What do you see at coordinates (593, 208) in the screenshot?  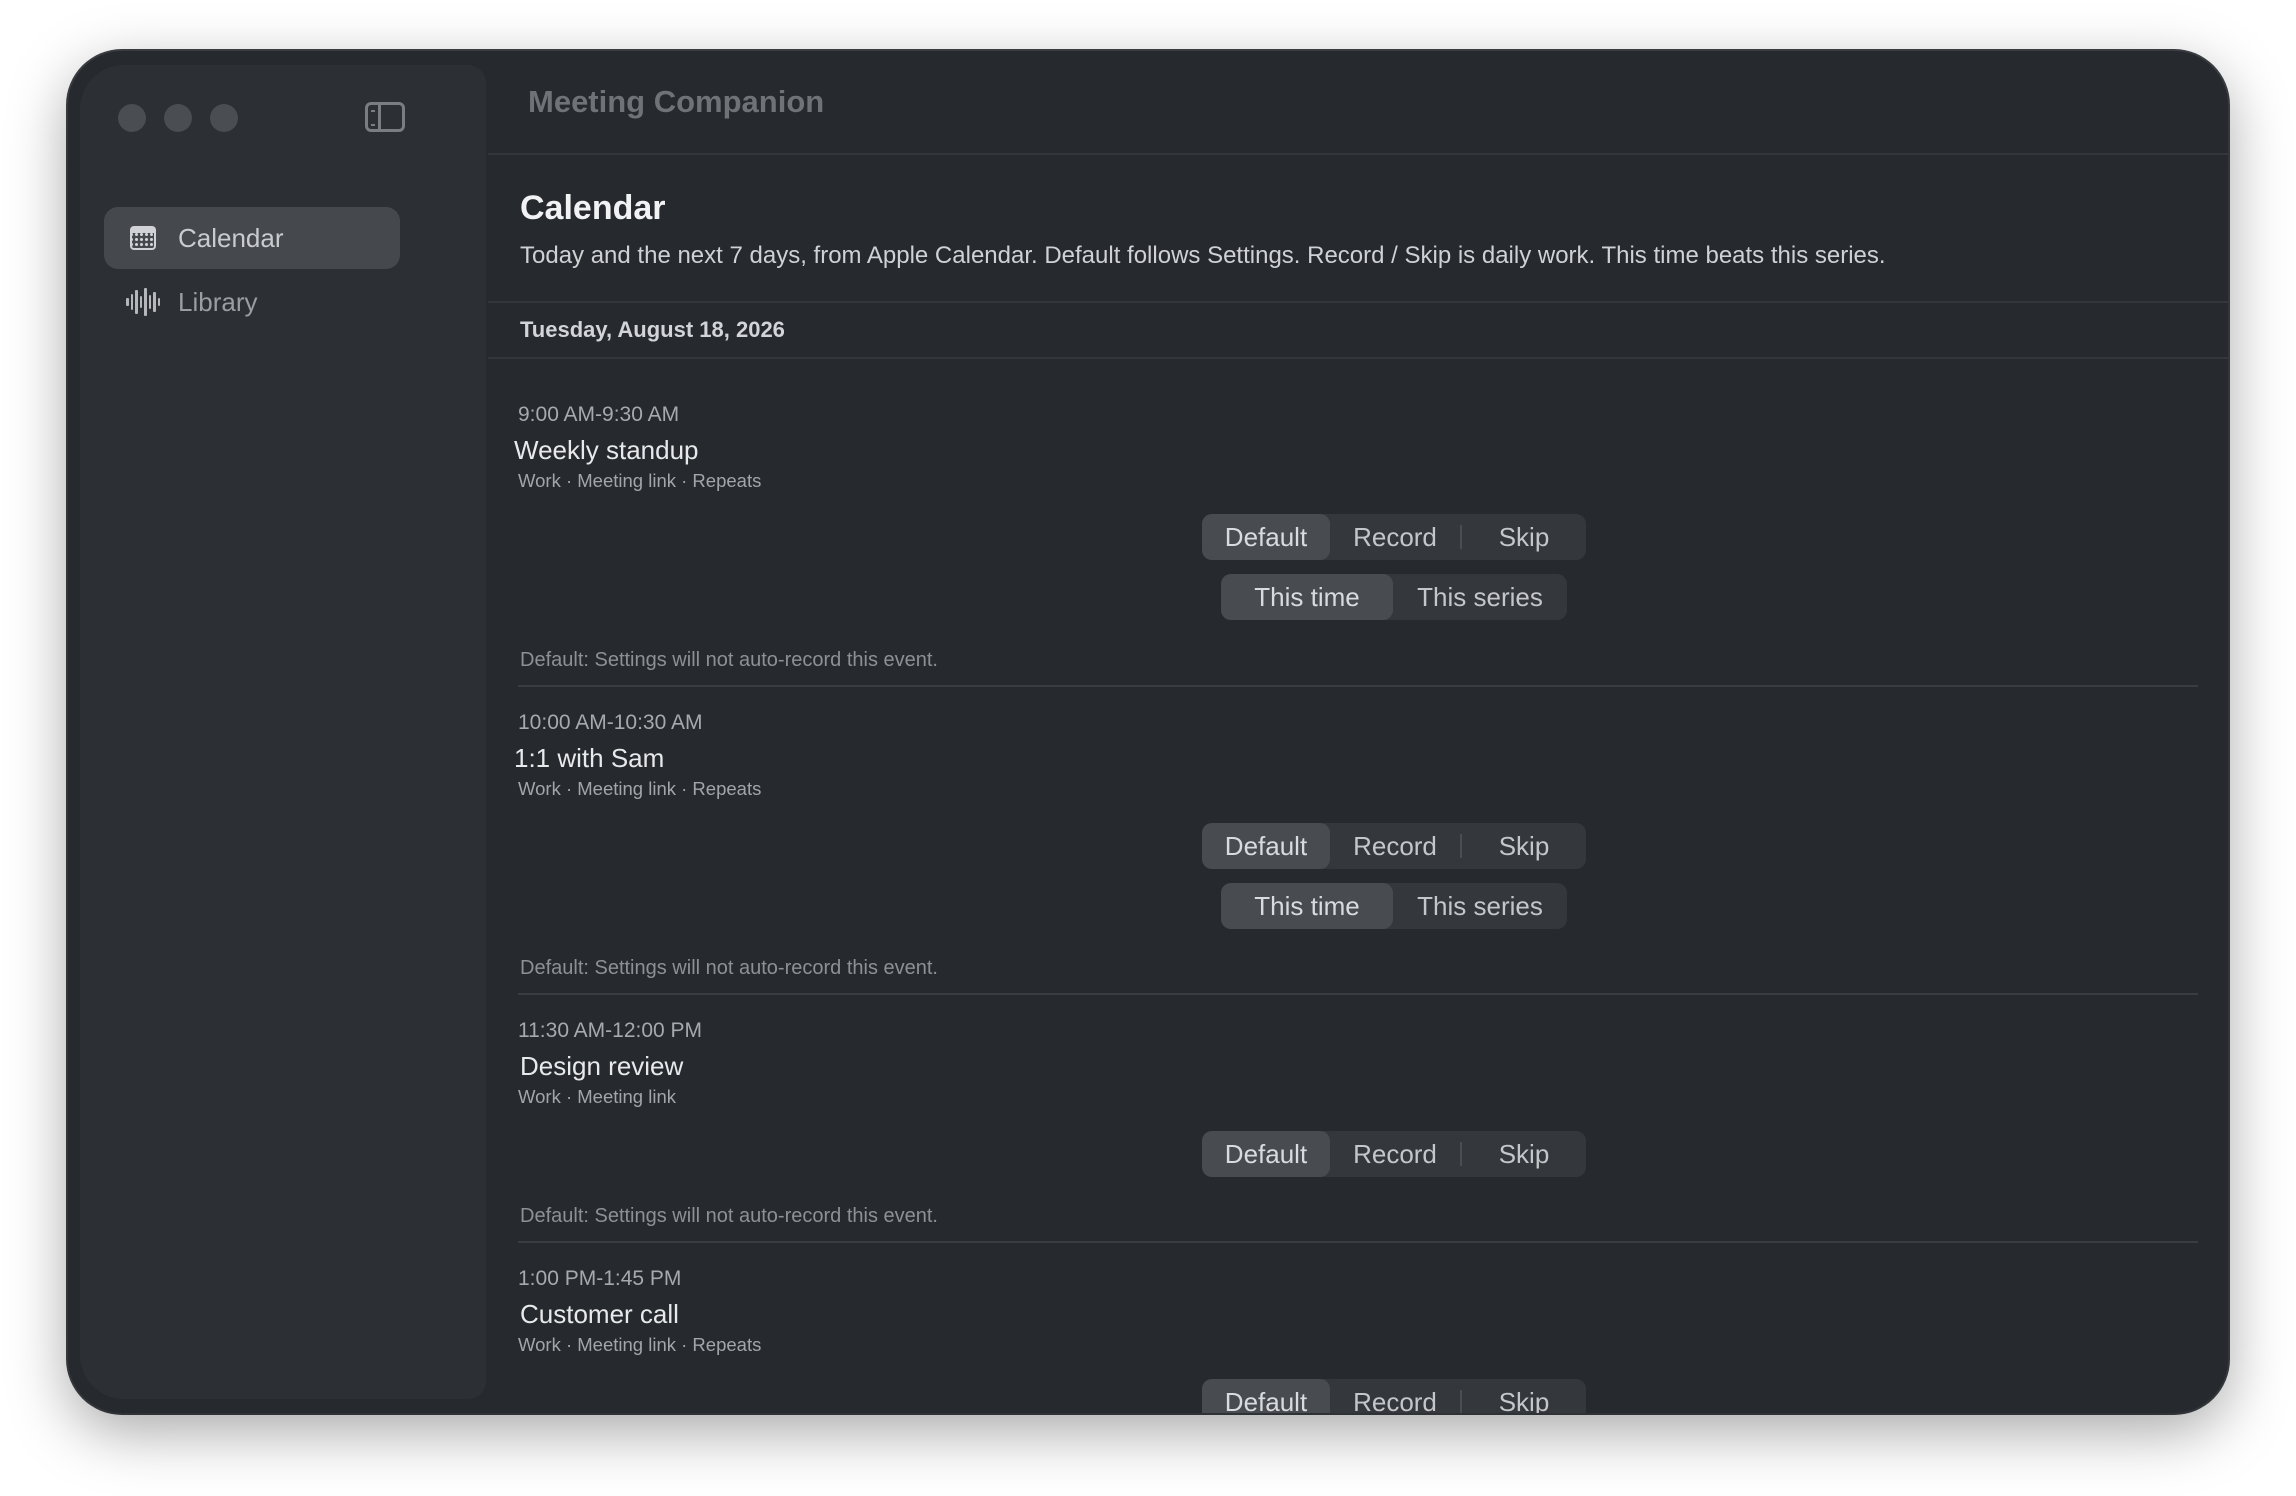 I see `page-title: Calendar` at bounding box center [593, 208].